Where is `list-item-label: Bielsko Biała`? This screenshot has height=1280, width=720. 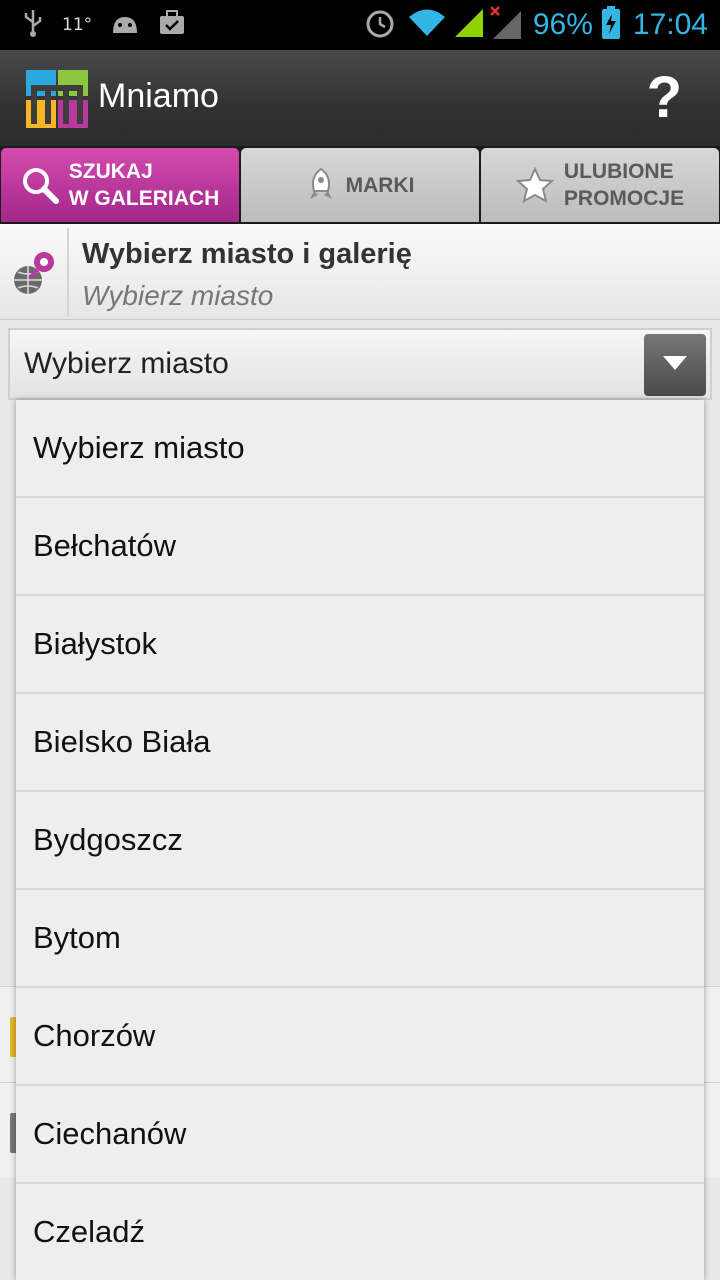
list-item-label: Bielsko Biała is located at coordinates (122, 741).